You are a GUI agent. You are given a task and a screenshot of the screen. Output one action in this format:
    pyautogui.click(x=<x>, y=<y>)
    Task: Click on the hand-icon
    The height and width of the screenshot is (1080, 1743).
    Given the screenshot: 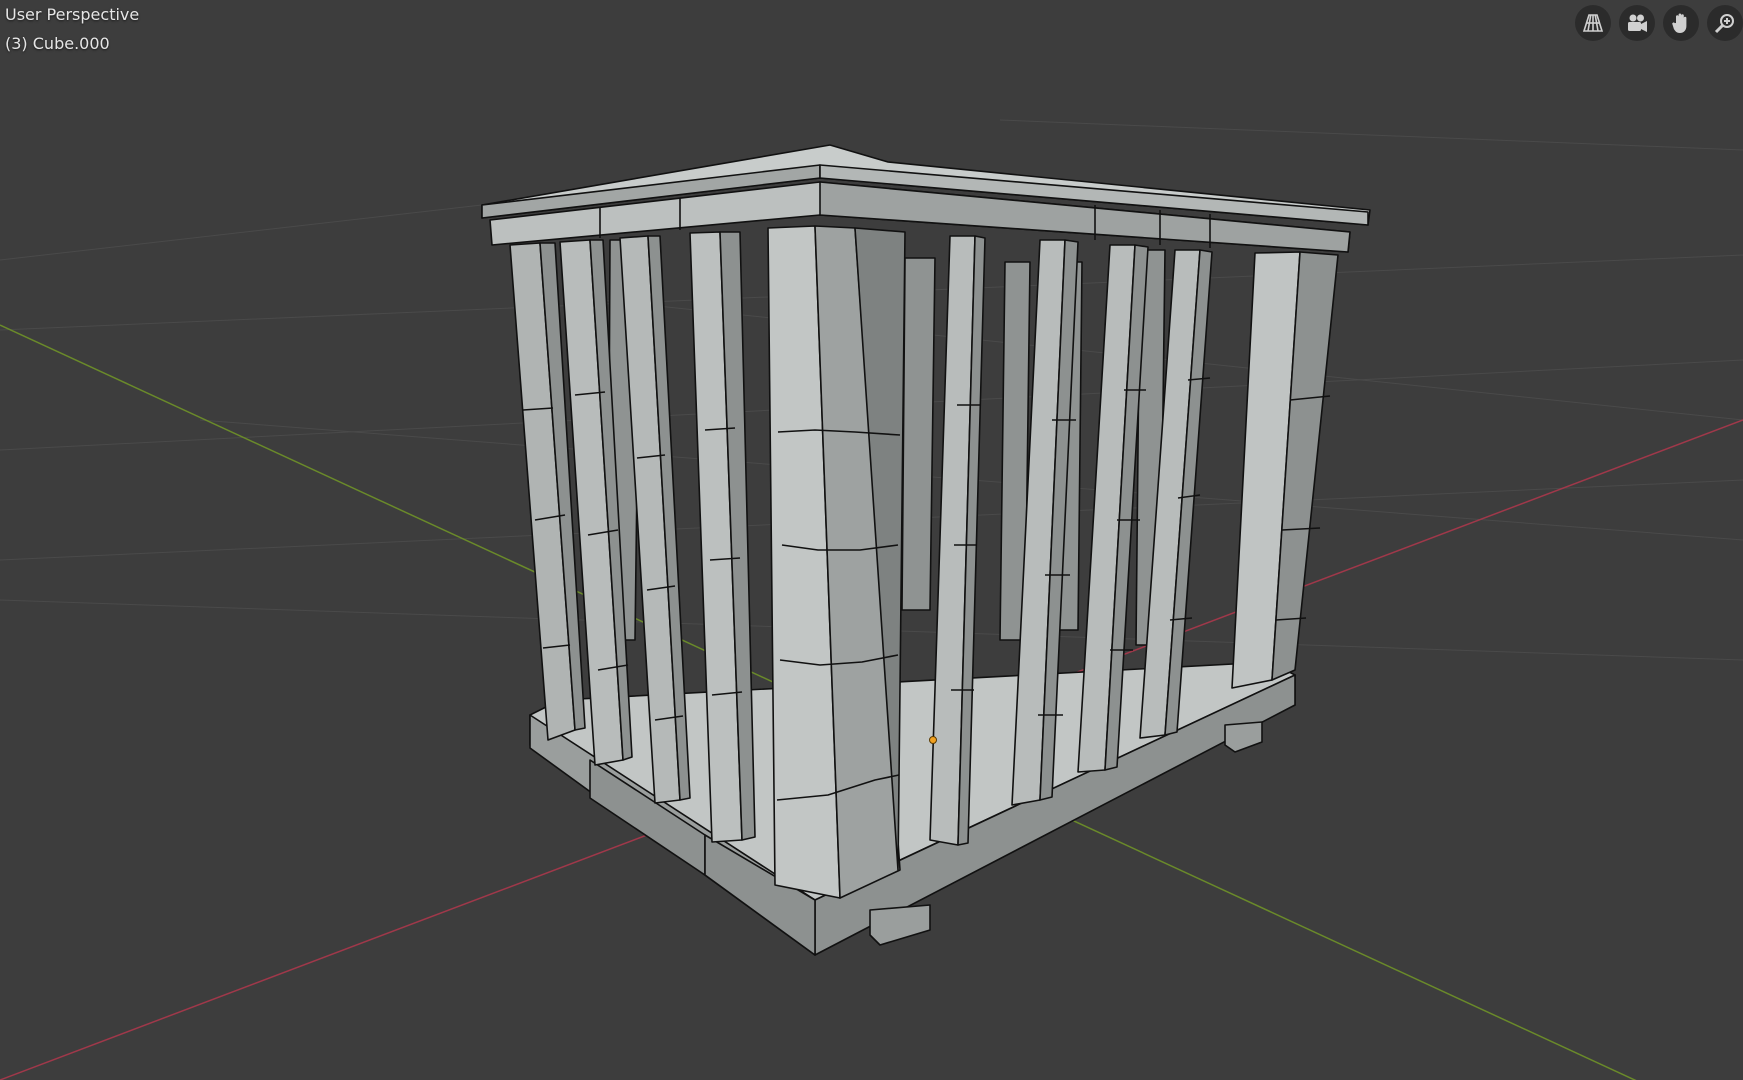 What is the action you would take?
    pyautogui.click(x=1679, y=23)
    